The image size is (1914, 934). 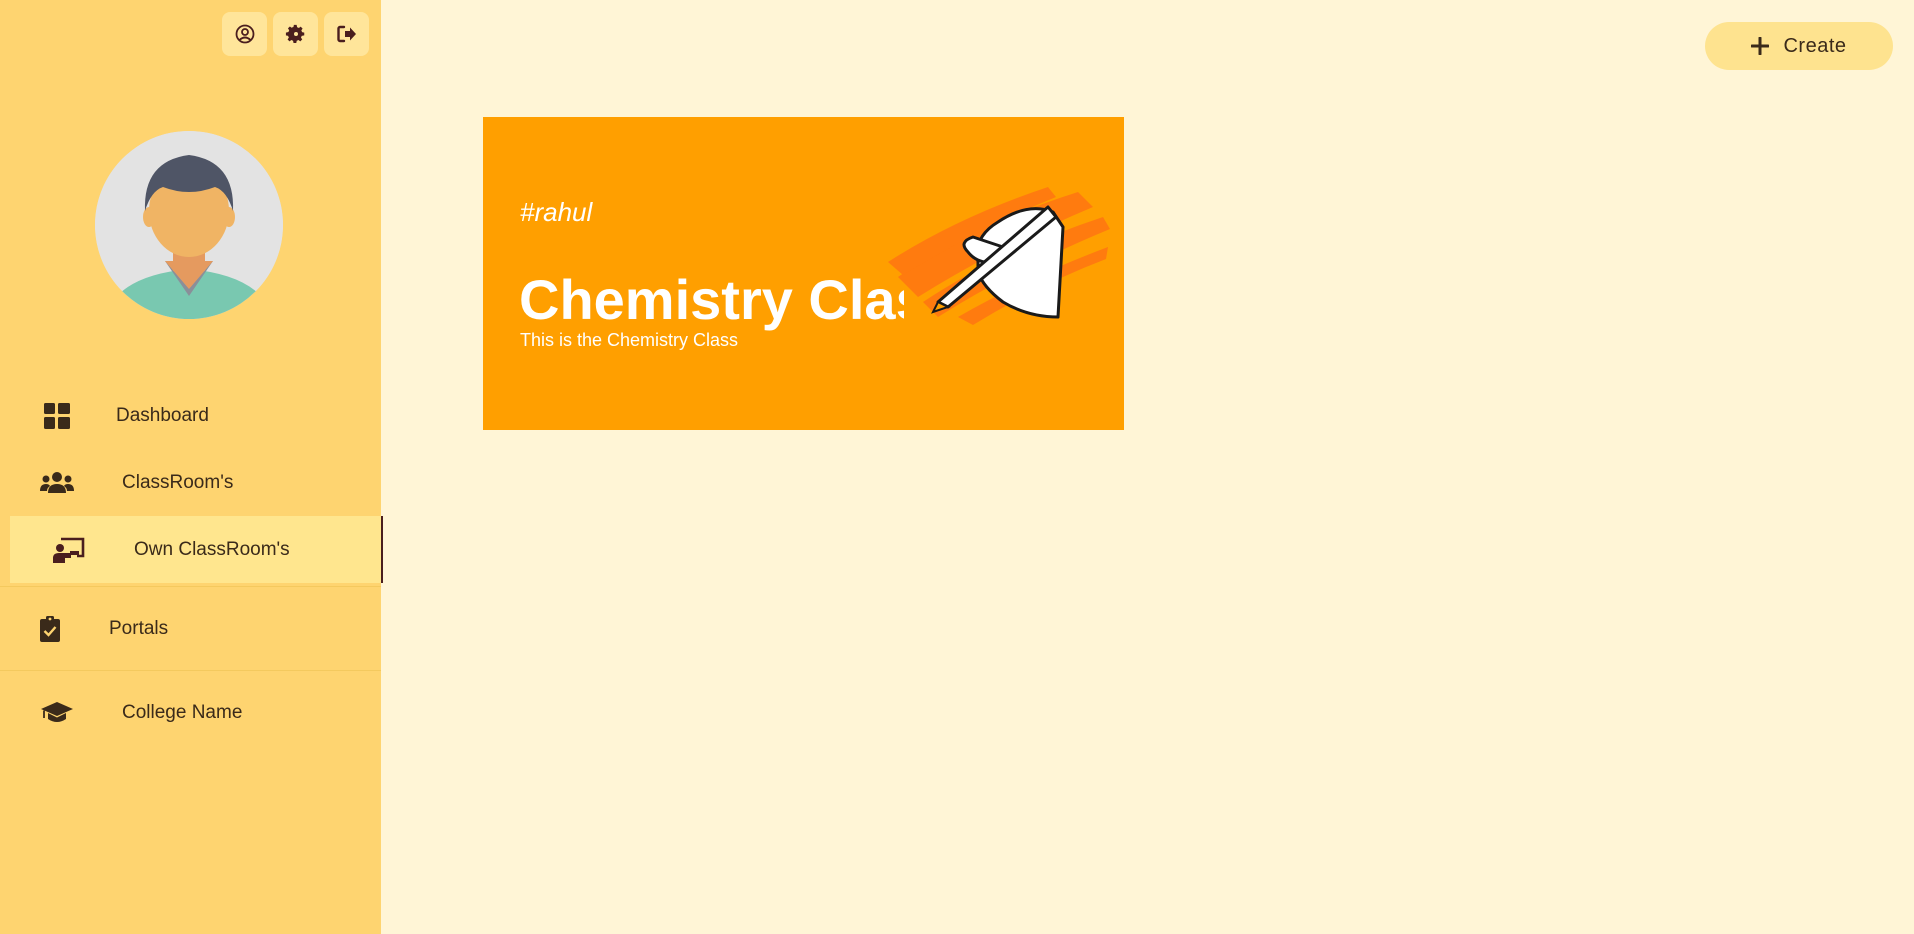 I want to click on chalkboard-teacher-icon, so click(x=69, y=550).